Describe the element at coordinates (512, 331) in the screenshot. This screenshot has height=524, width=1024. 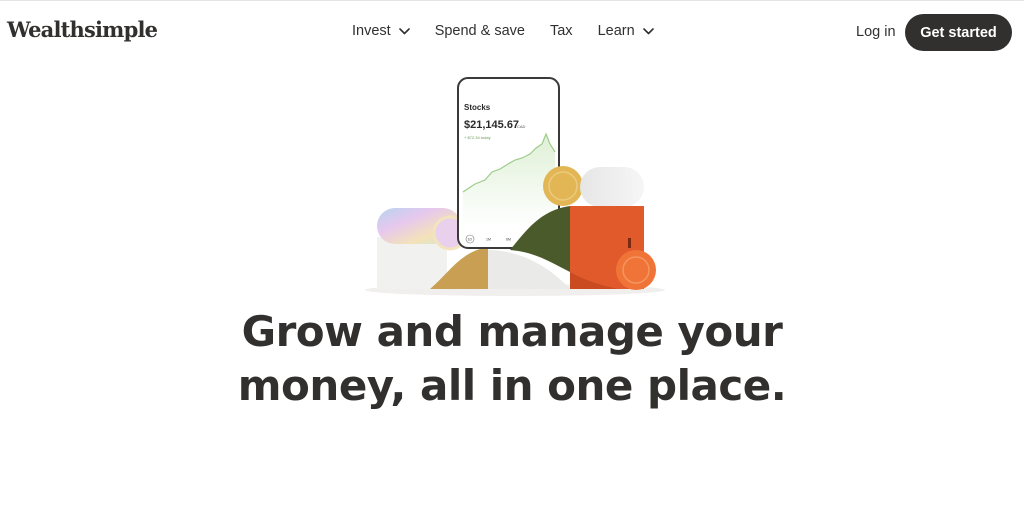
I see `hero-headline-line1: Grow and manage your` at that location.